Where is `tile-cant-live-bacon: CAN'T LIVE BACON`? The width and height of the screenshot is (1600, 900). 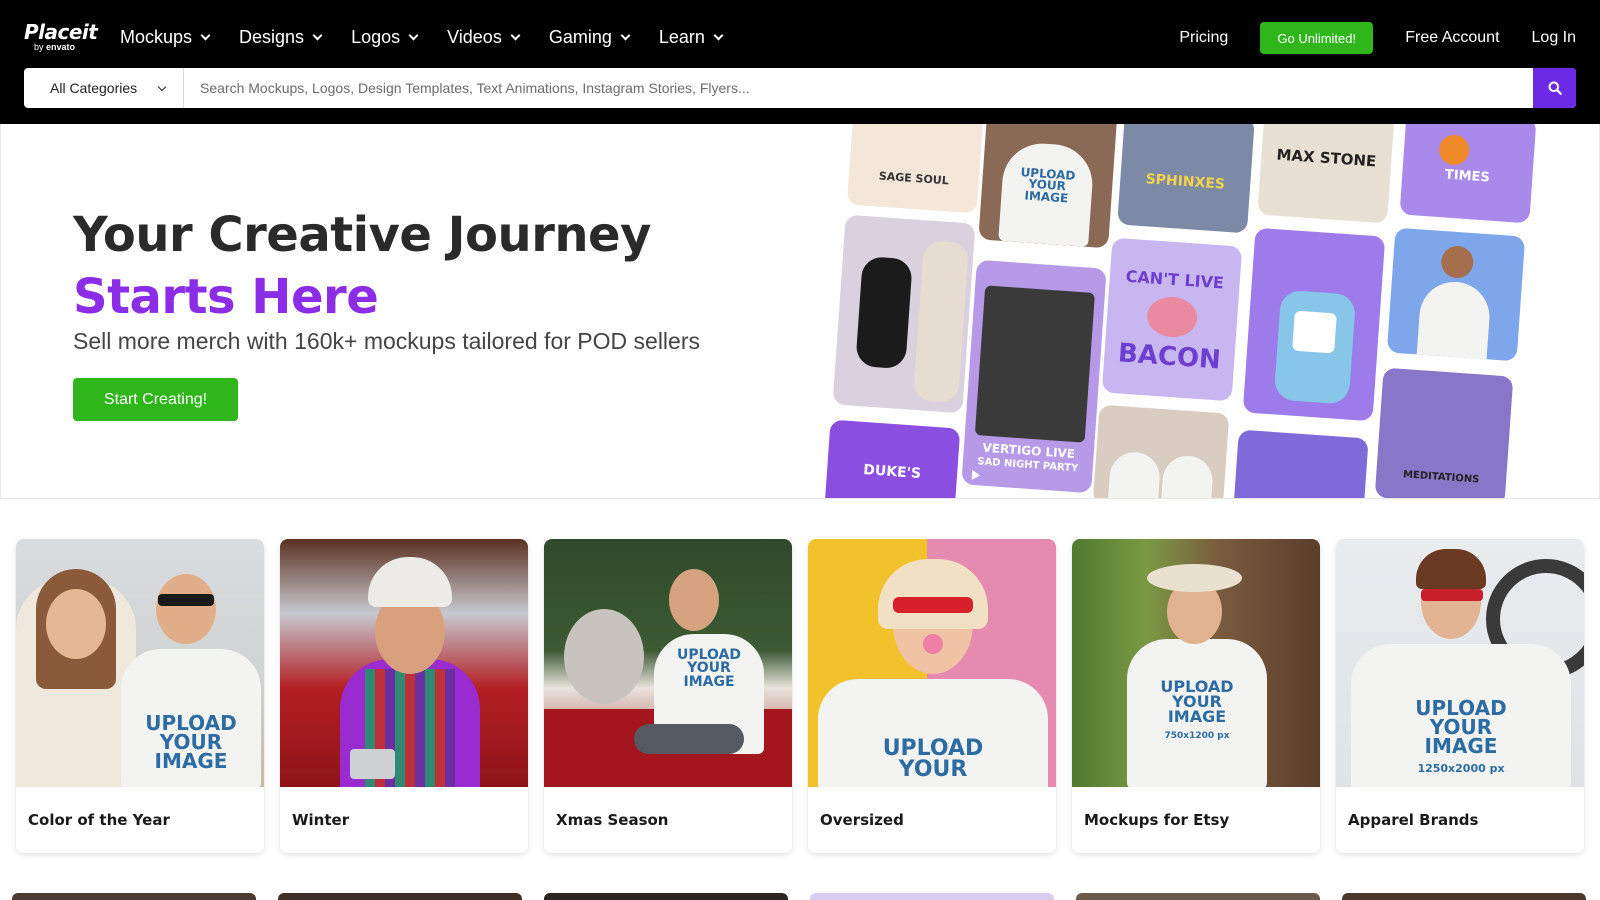 tile-cant-live-bacon: CAN'T LIVE BACON is located at coordinates (1172, 319).